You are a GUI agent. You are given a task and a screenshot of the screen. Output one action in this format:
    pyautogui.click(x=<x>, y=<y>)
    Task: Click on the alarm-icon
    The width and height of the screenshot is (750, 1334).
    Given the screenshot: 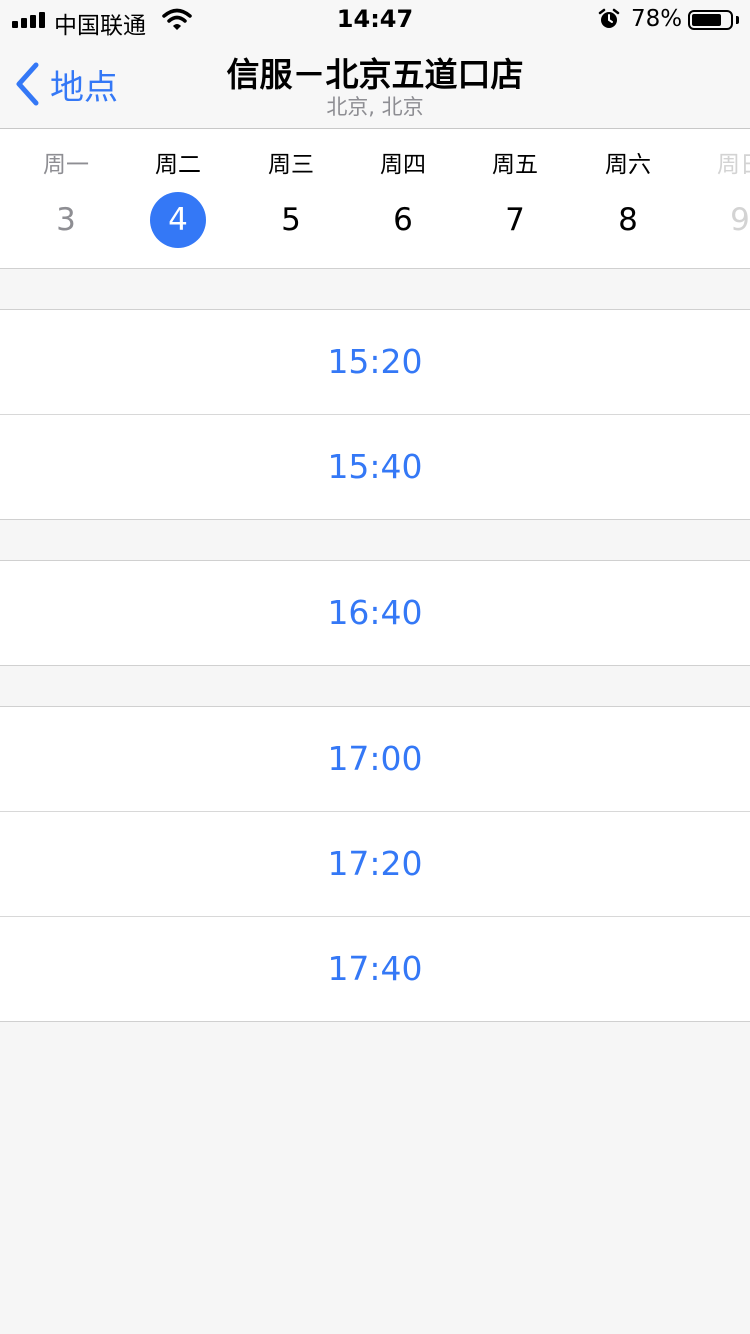 What is the action you would take?
    pyautogui.click(x=609, y=19)
    